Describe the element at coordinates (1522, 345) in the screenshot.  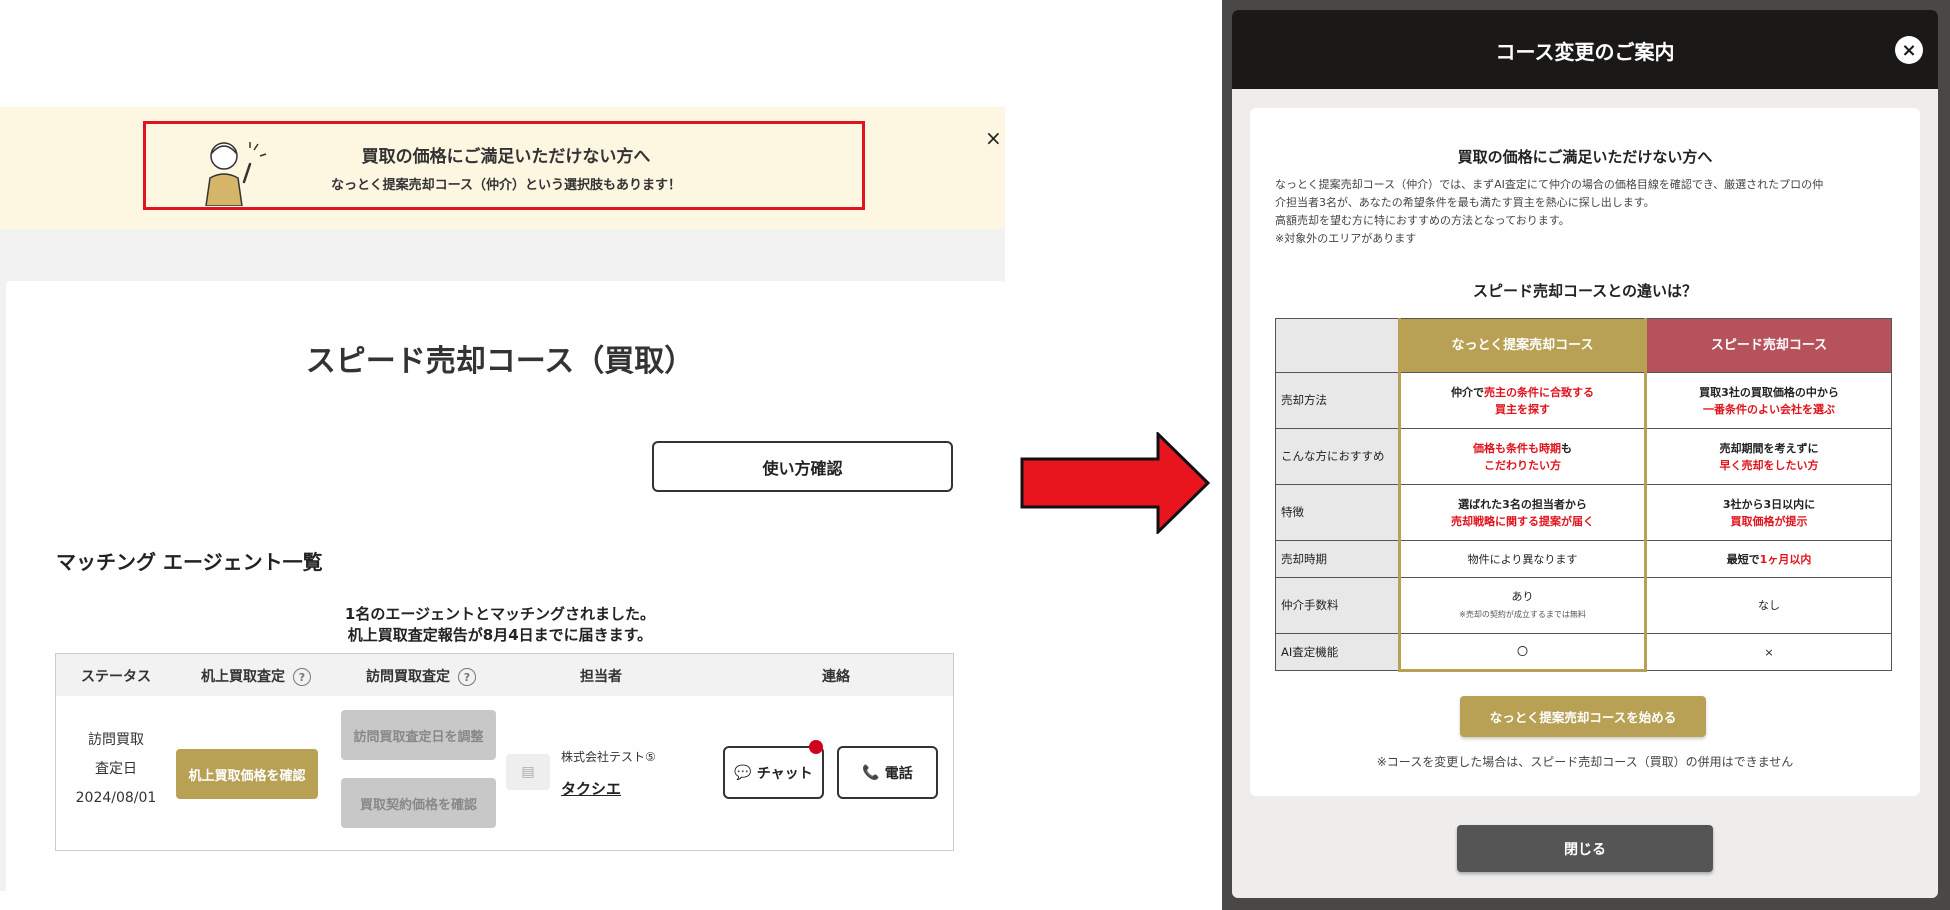
I see `col-header-natto: なっとく提案売却コース` at that location.